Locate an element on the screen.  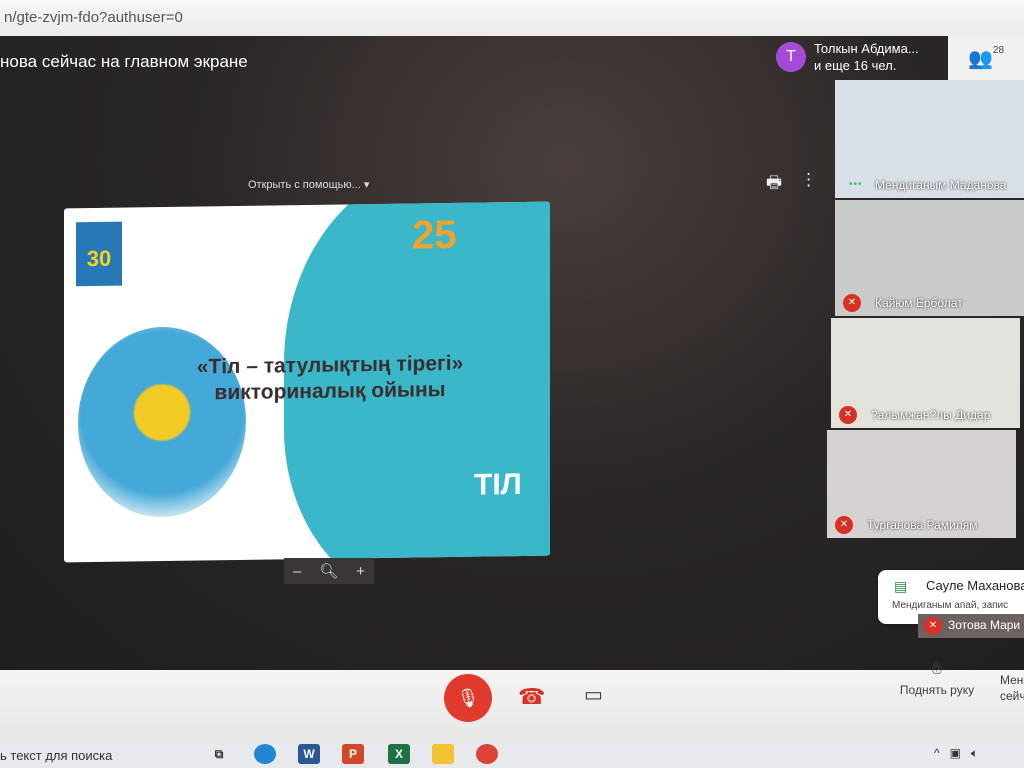
microphone-toggle-button: 🎙︎ is located at coordinates (468, 698).